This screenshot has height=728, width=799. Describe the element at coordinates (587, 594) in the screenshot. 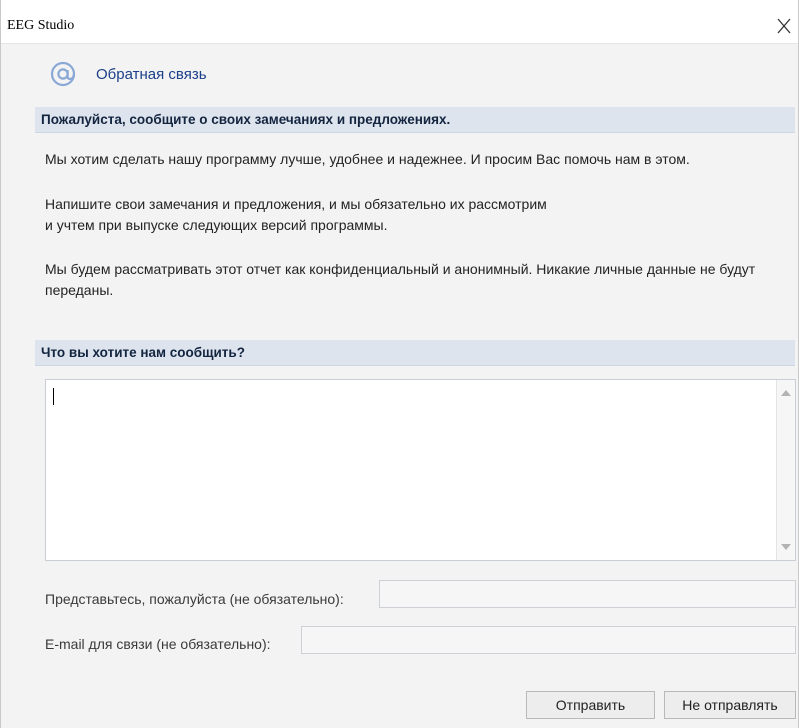

I see `name-input` at that location.